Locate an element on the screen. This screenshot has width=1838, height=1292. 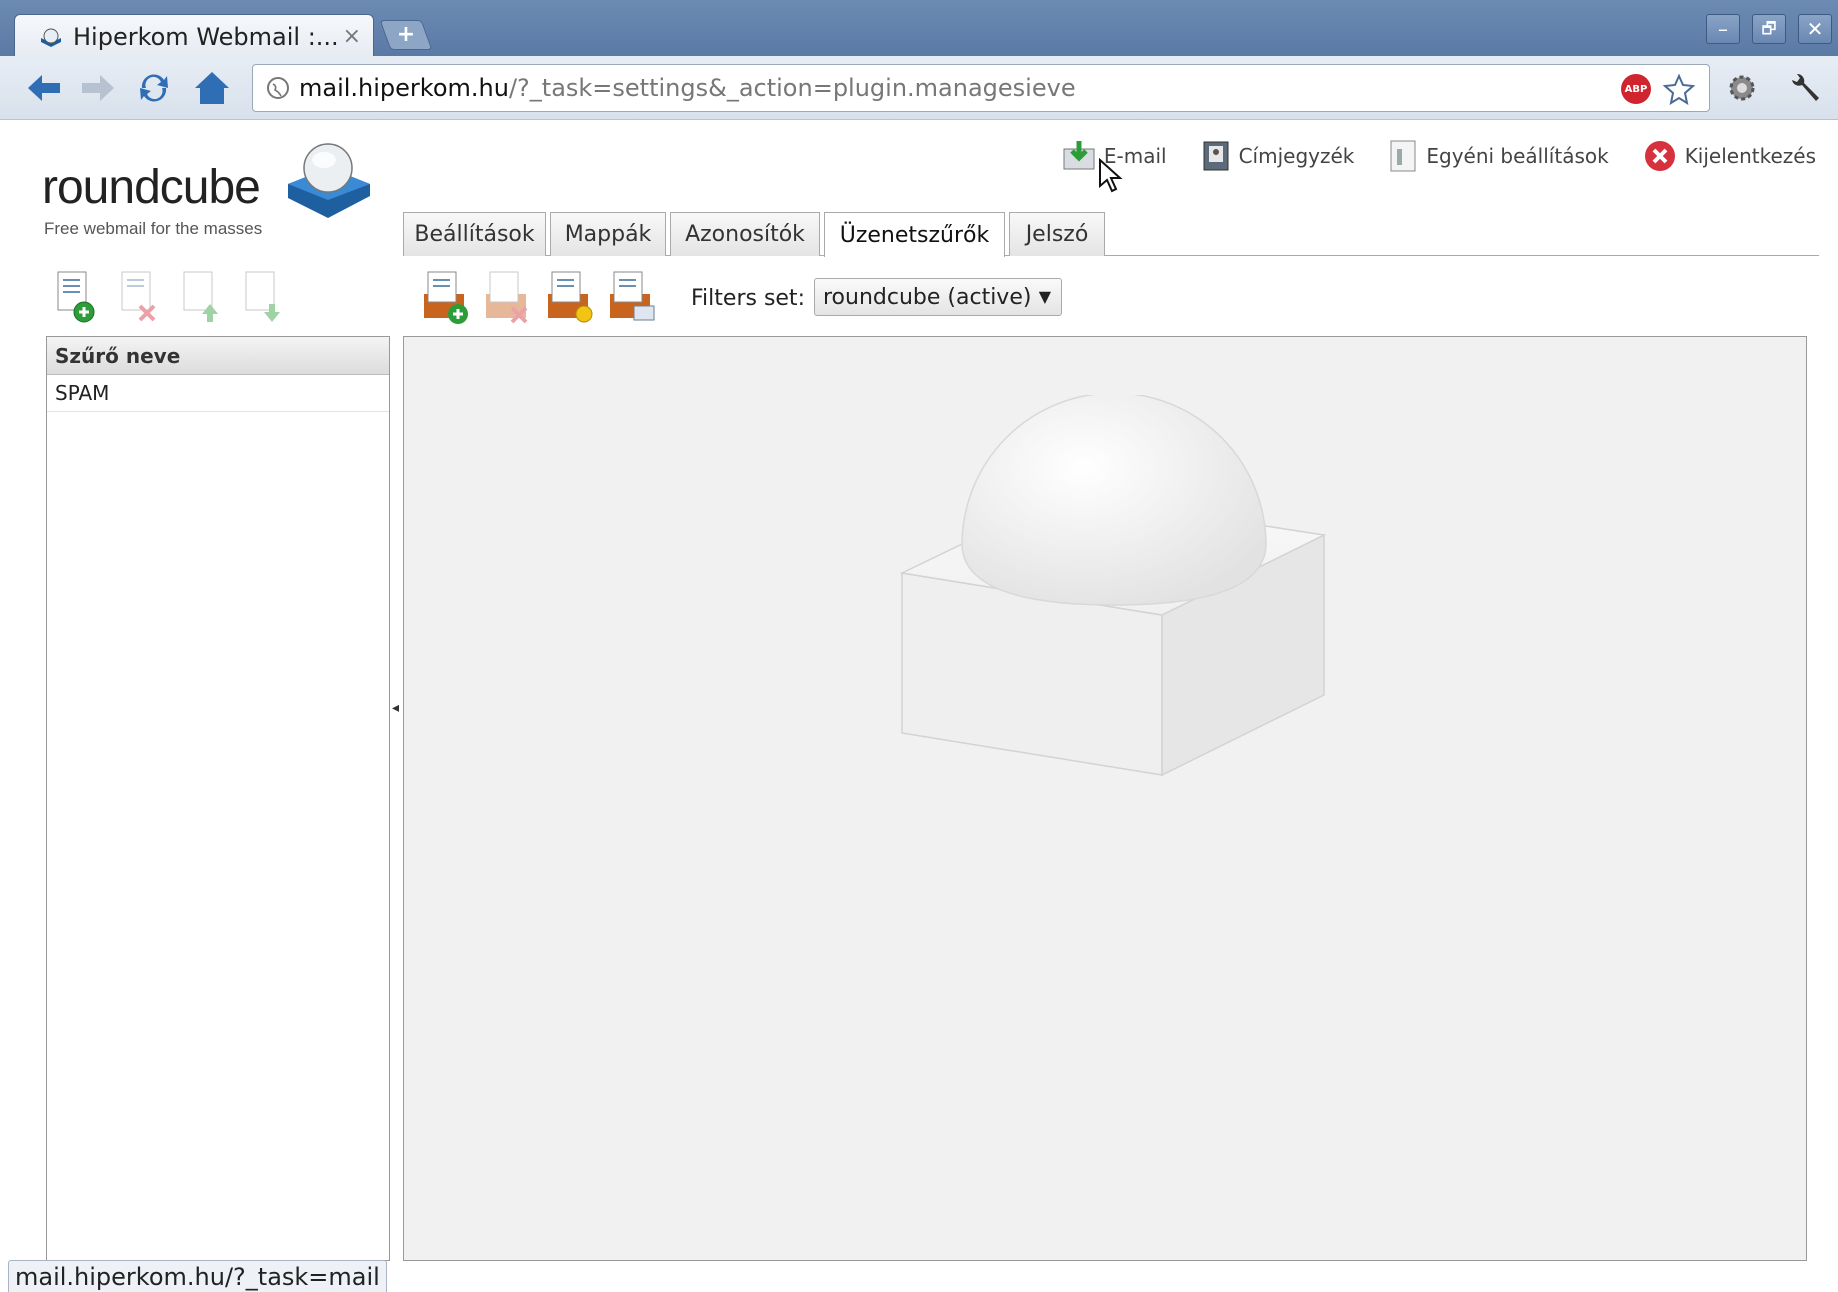
back-button is located at coordinates (44, 88).